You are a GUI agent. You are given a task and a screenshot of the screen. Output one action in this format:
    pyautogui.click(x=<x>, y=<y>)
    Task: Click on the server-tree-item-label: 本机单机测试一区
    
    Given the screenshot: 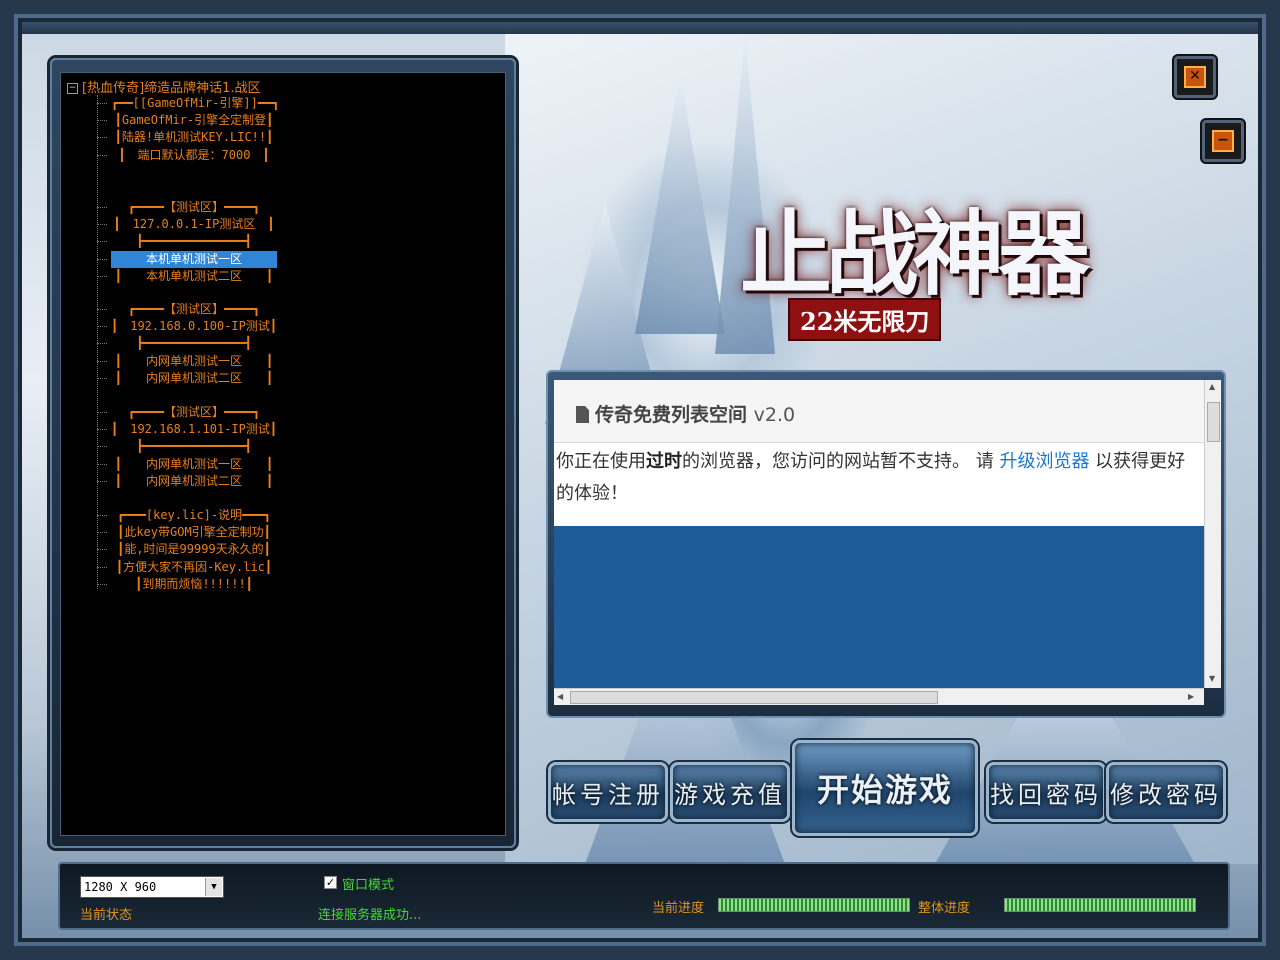 What is the action you would take?
    pyautogui.click(x=194, y=259)
    